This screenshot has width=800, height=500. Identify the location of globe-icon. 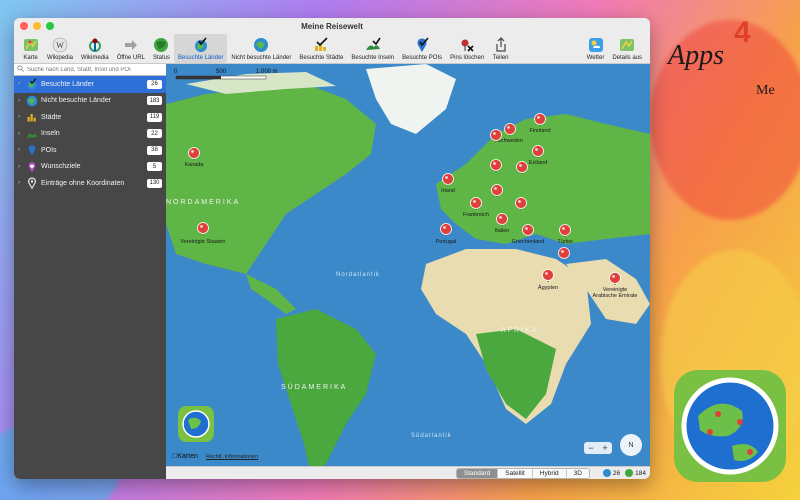
(32, 101).